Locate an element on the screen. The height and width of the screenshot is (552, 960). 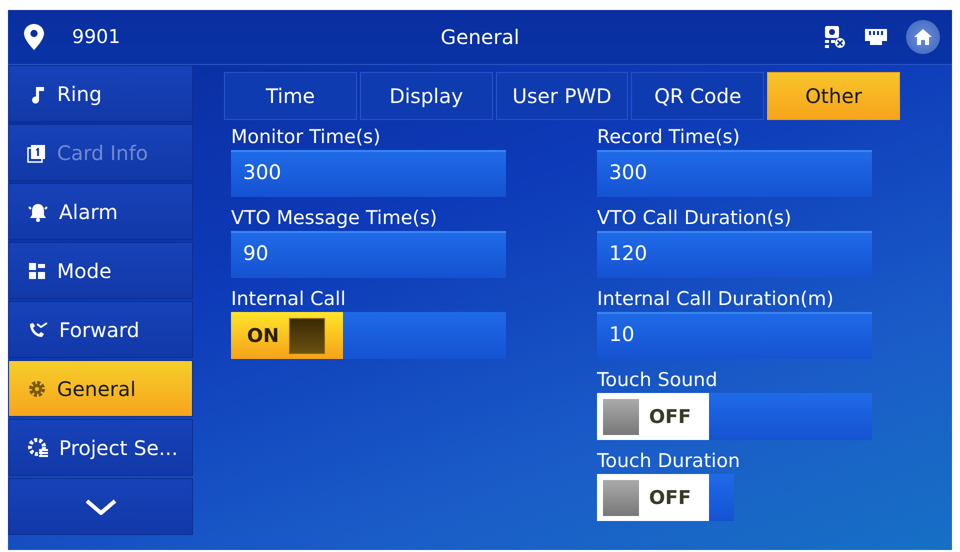
field-label: Touch Duration is located at coordinates (669, 461).